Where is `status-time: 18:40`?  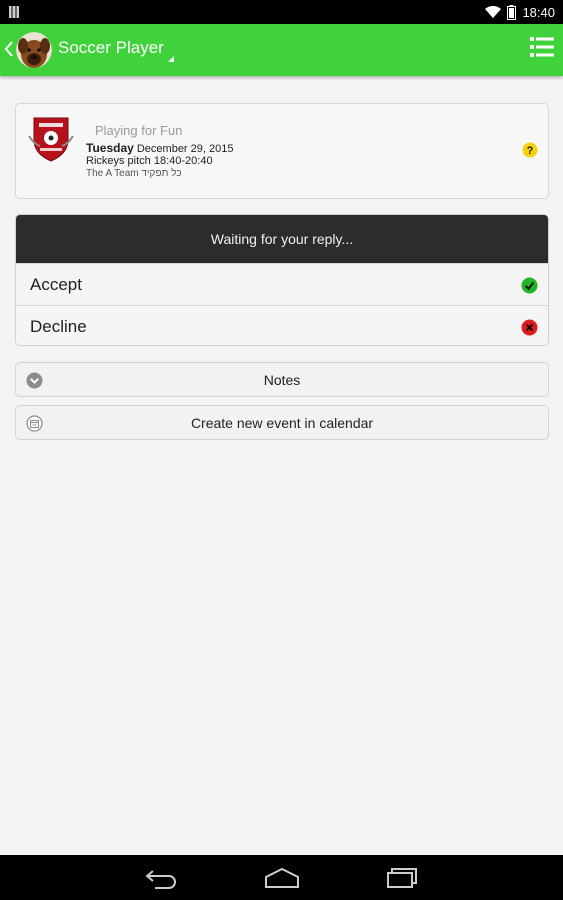 status-time: 18:40 is located at coordinates (538, 12).